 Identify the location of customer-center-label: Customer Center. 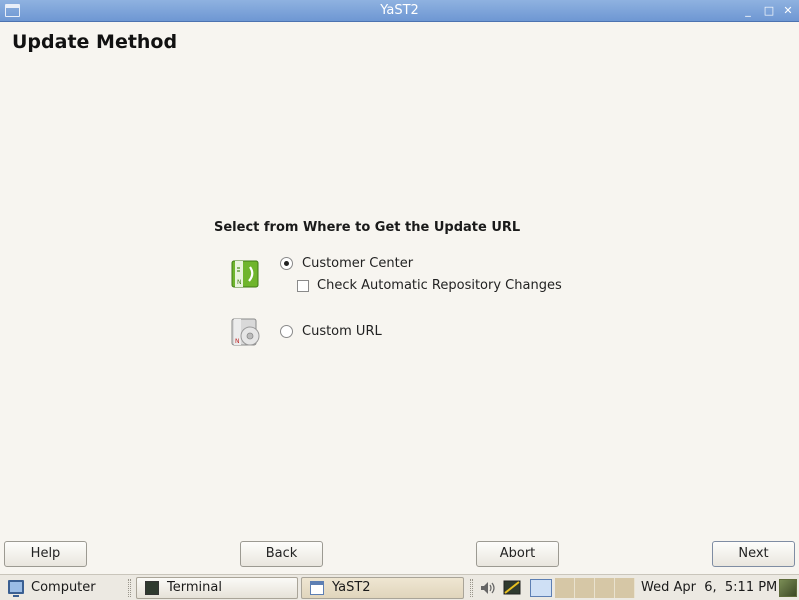
(357, 263).